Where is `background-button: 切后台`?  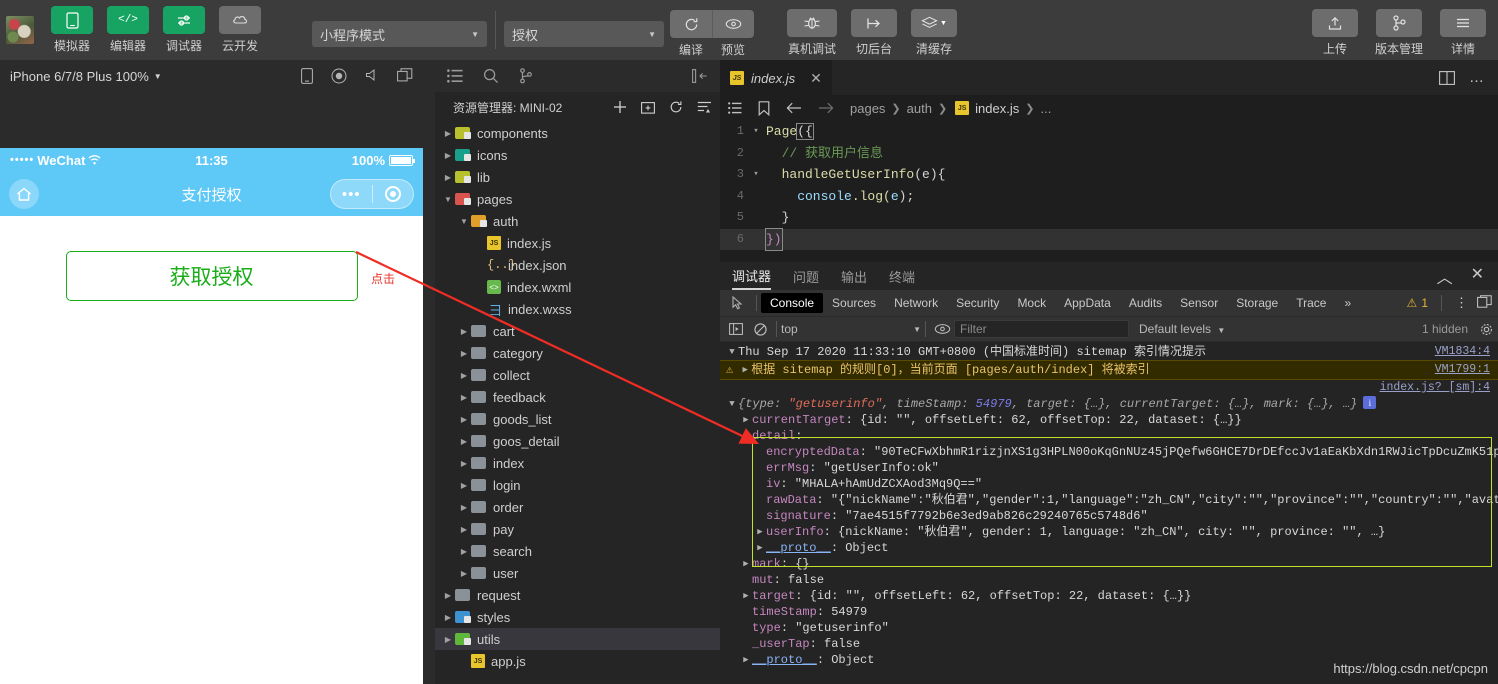 background-button: 切后台 is located at coordinates (874, 30).